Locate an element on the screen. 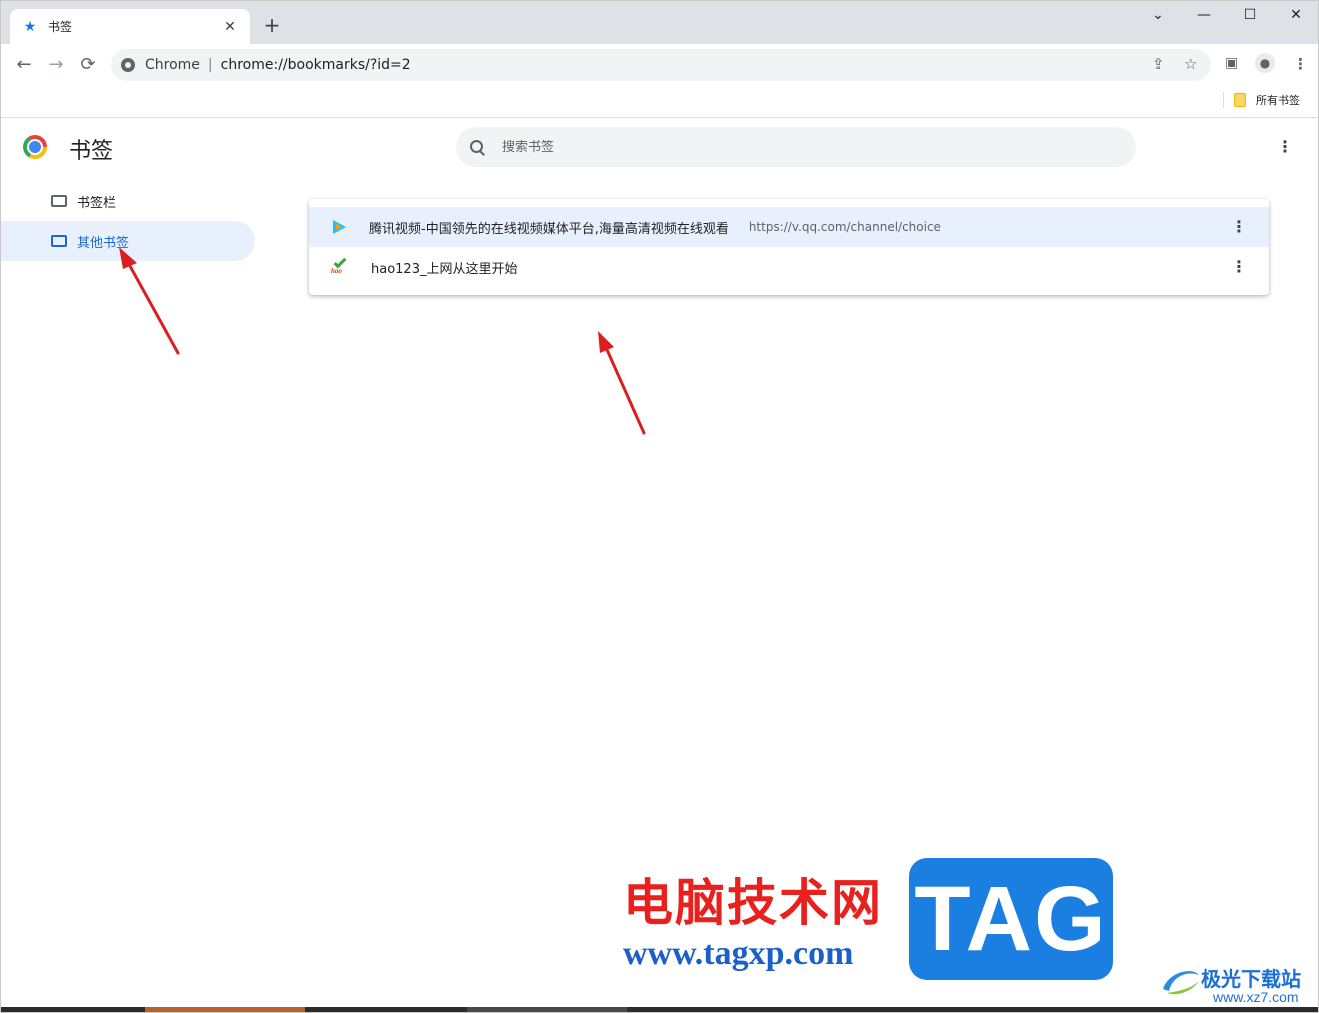 The image size is (1319, 1013). tab-close-icon: ✕ is located at coordinates (230, 27).